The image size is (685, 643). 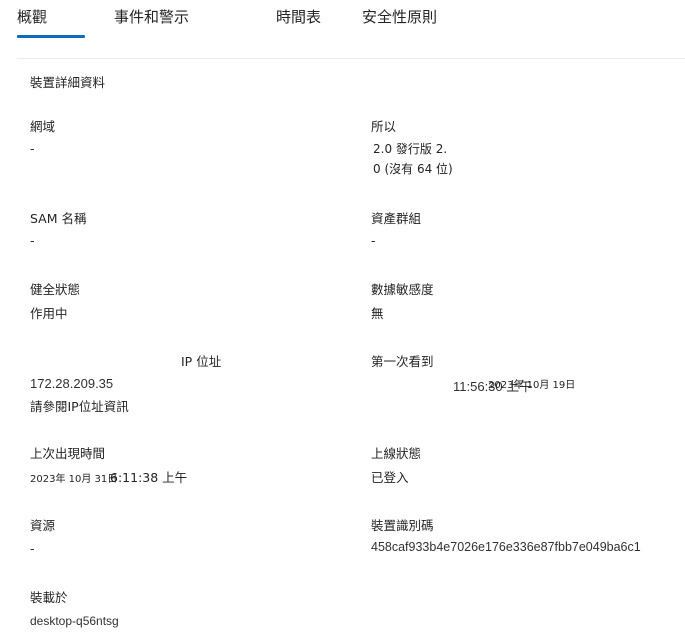 What do you see at coordinates (68, 82) in the screenshot?
I see `section-title: 裝置詳細資料` at bounding box center [68, 82].